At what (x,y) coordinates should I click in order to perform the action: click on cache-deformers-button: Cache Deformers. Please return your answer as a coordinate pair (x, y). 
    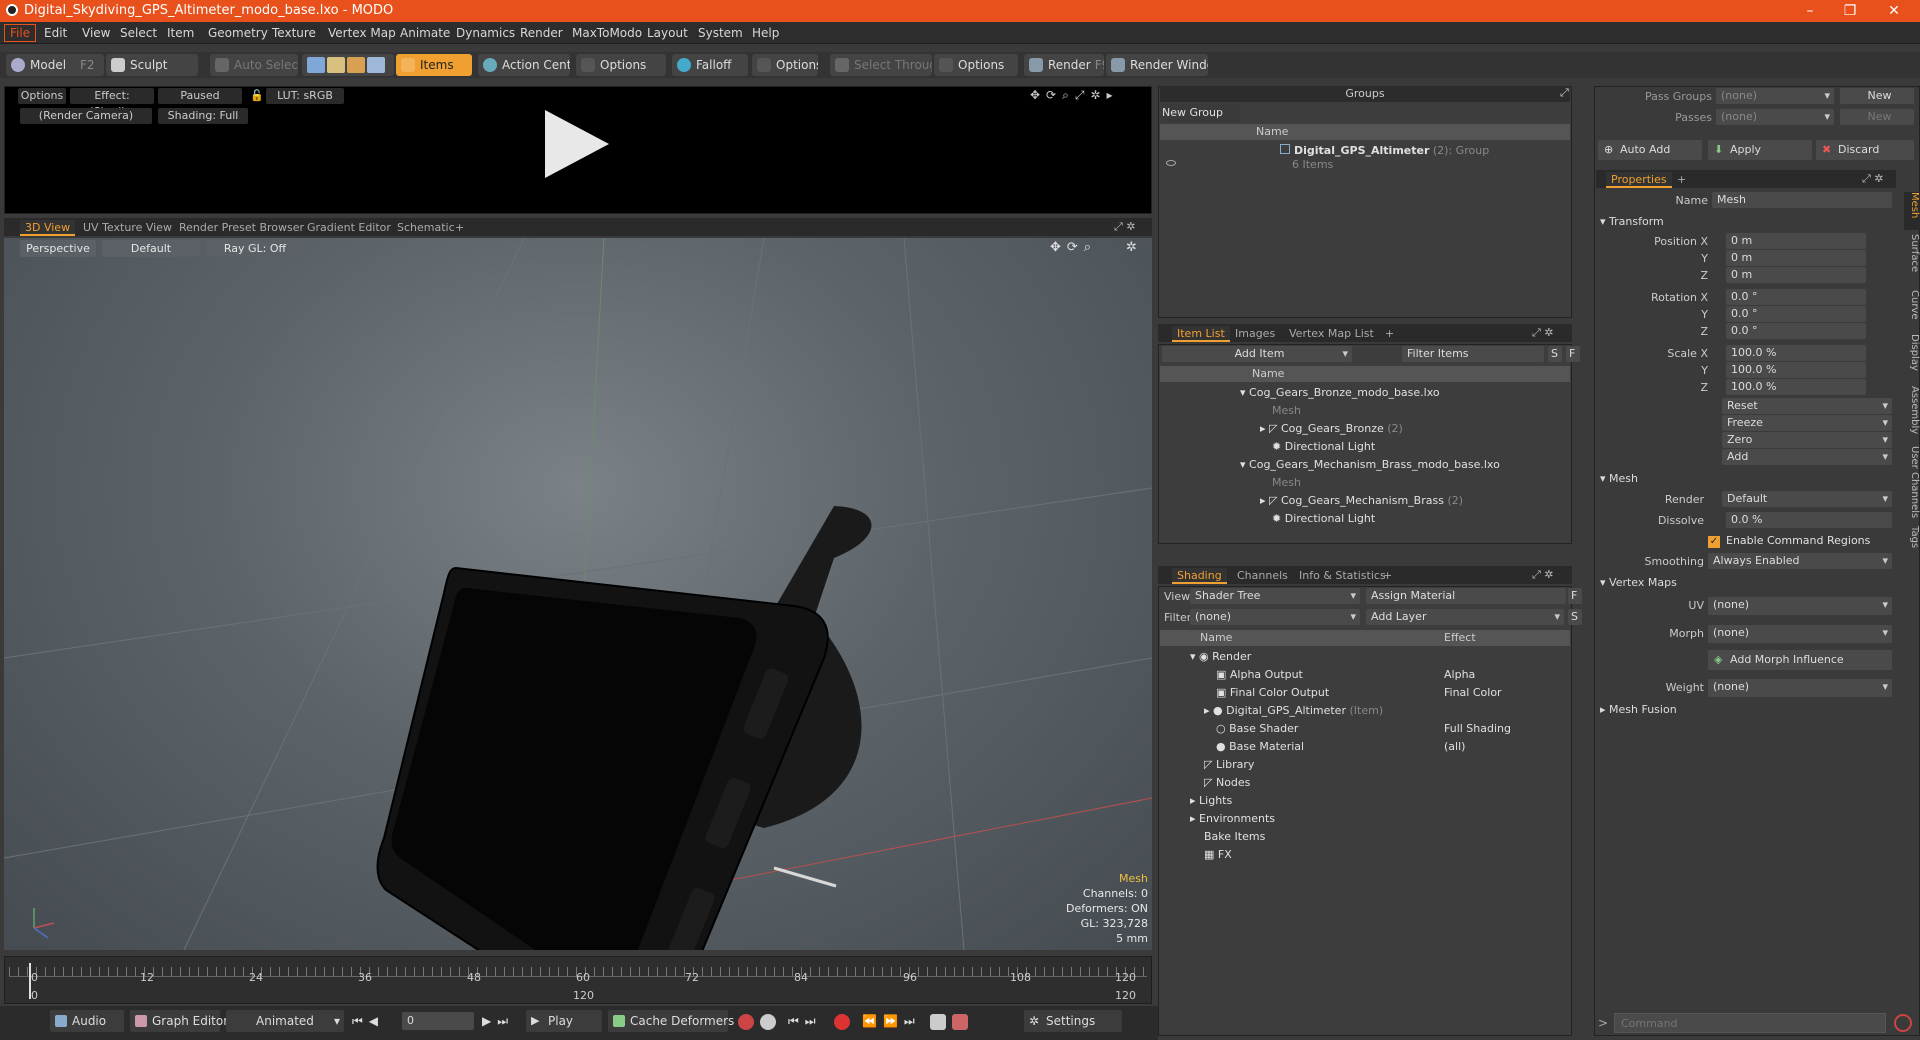
    Looking at the image, I should click on (671, 1021).